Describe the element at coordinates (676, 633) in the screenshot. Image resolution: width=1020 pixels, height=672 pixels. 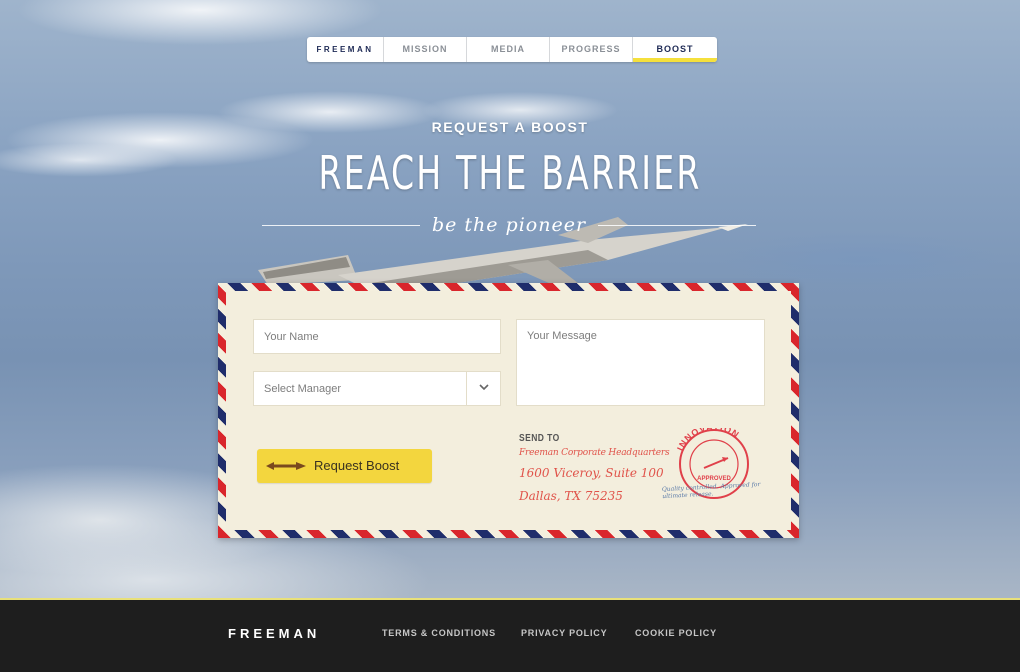
I see `footer-link-cookie: COOKIE POLICY` at that location.